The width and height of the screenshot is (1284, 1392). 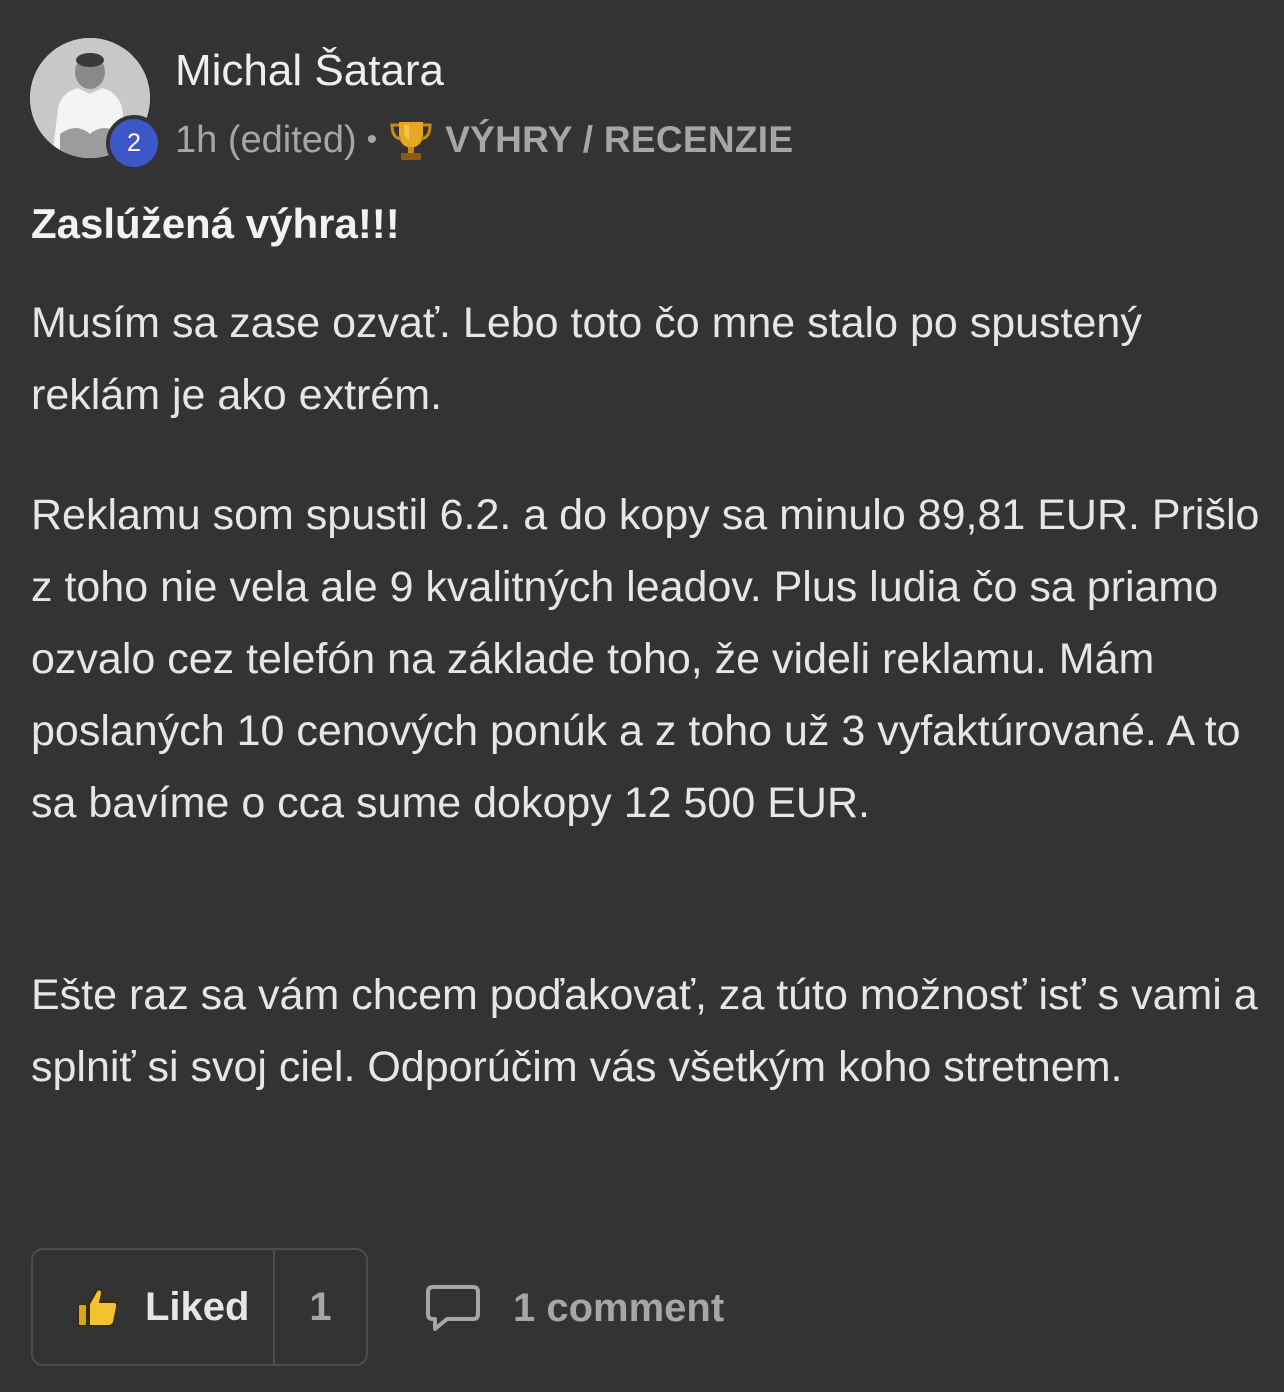 I want to click on level-badge: 2, so click(x=134, y=143).